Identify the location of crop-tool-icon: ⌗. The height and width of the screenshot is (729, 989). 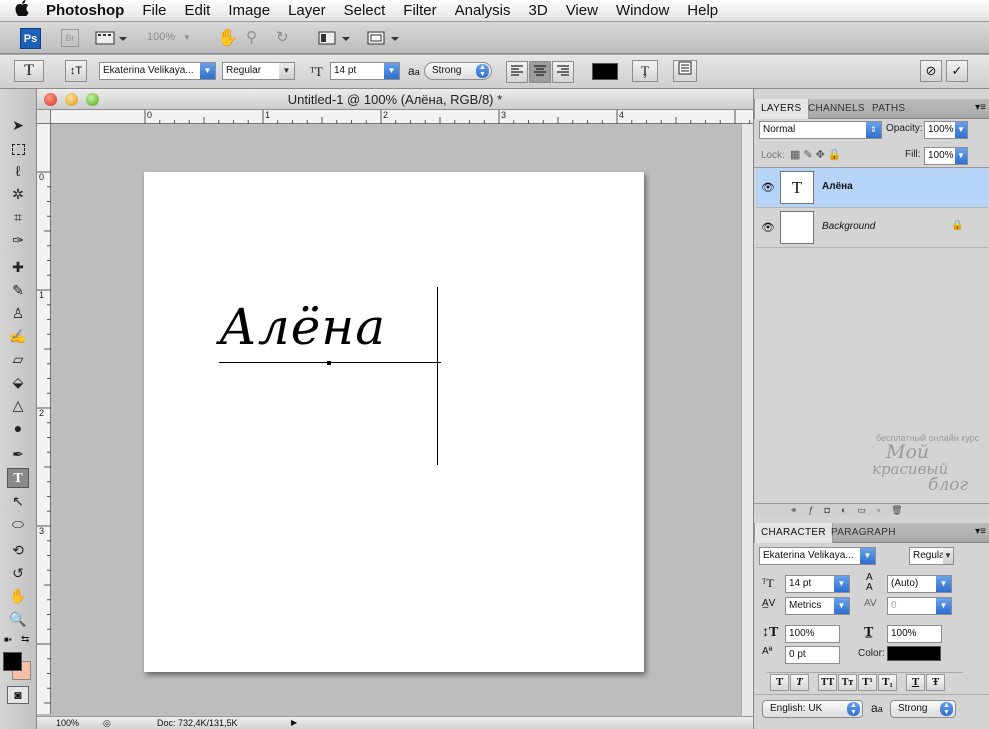
(18, 217).